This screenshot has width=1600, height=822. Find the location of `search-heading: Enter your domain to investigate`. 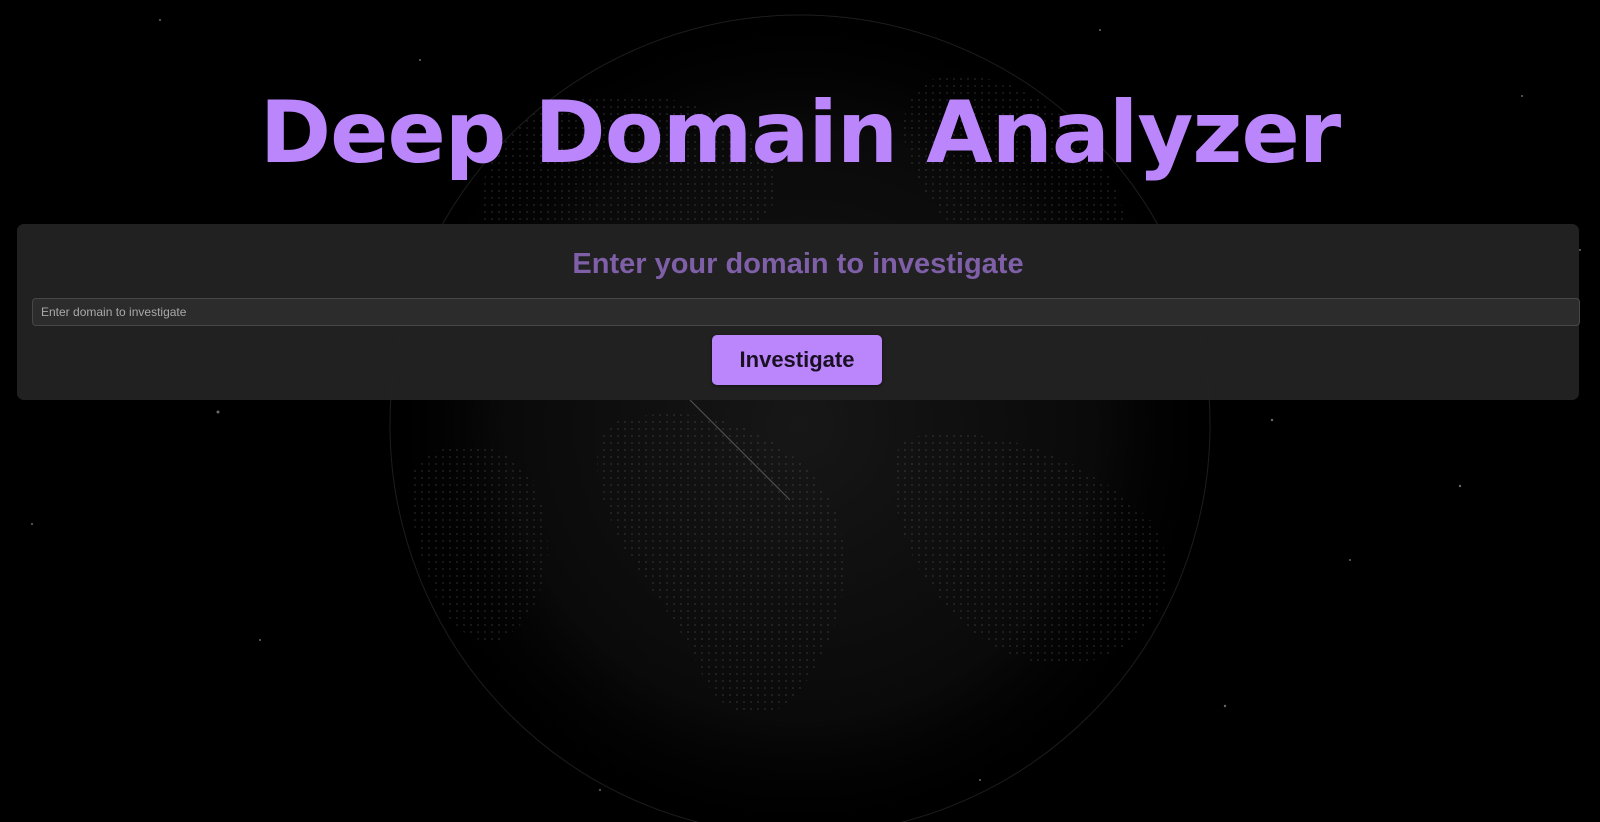

search-heading: Enter your domain to investigate is located at coordinates (798, 264).